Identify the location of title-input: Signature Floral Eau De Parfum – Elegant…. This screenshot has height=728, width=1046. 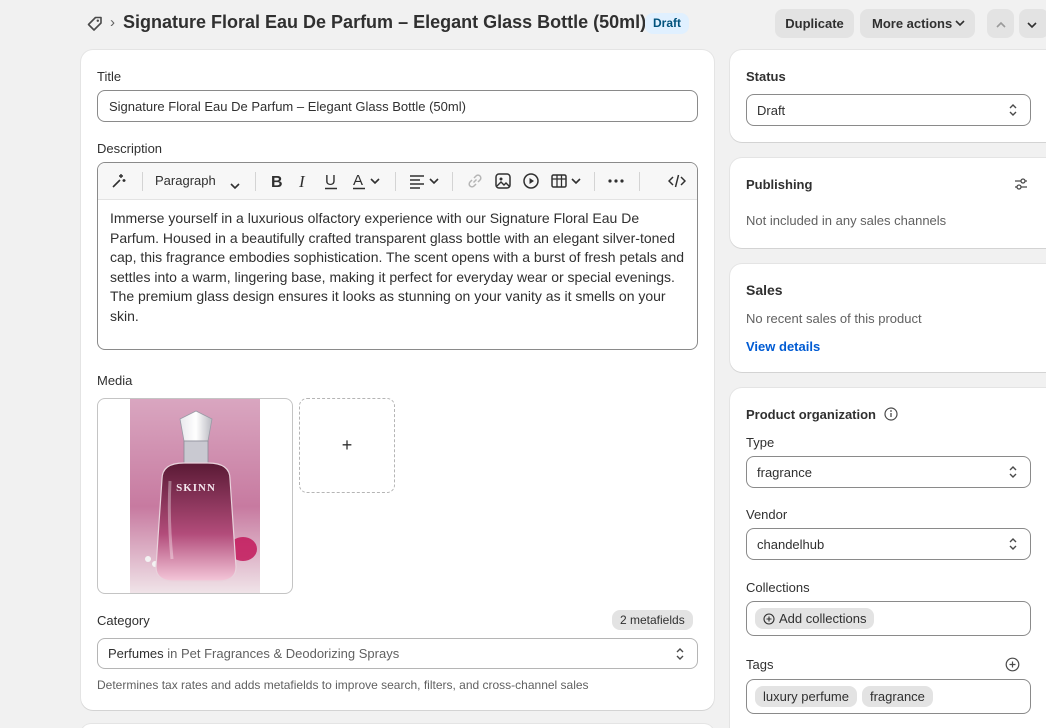
(397, 106).